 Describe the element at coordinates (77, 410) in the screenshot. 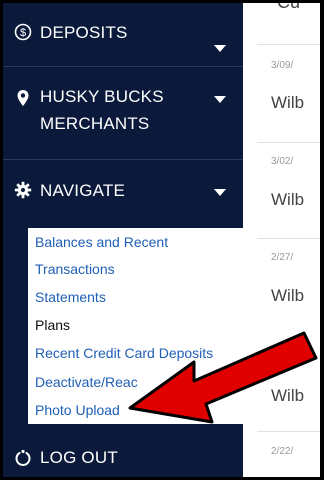

I see `submenu-link-photo-upload: Photo Upload` at that location.